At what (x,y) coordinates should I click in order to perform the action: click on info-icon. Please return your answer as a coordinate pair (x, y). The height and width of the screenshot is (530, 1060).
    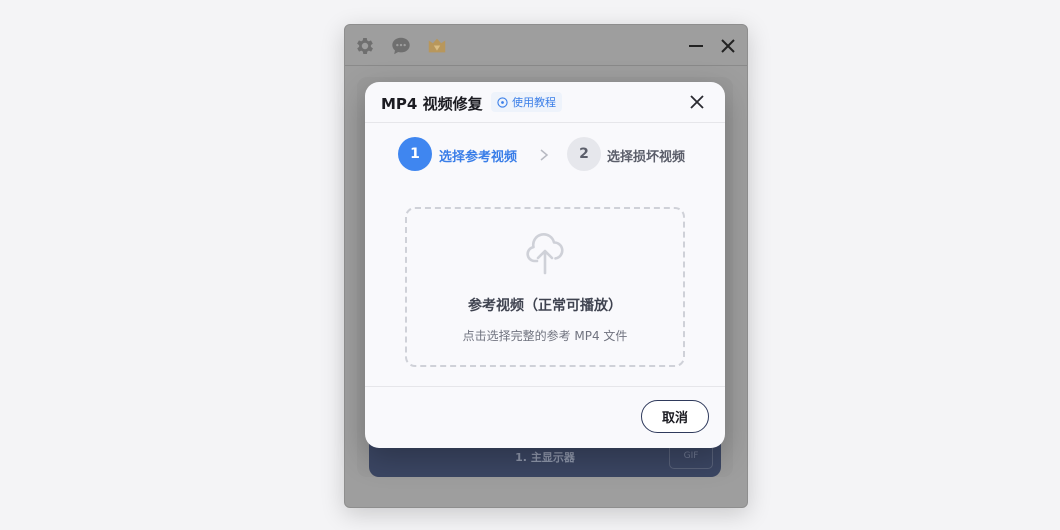
    Looking at the image, I should click on (502, 102).